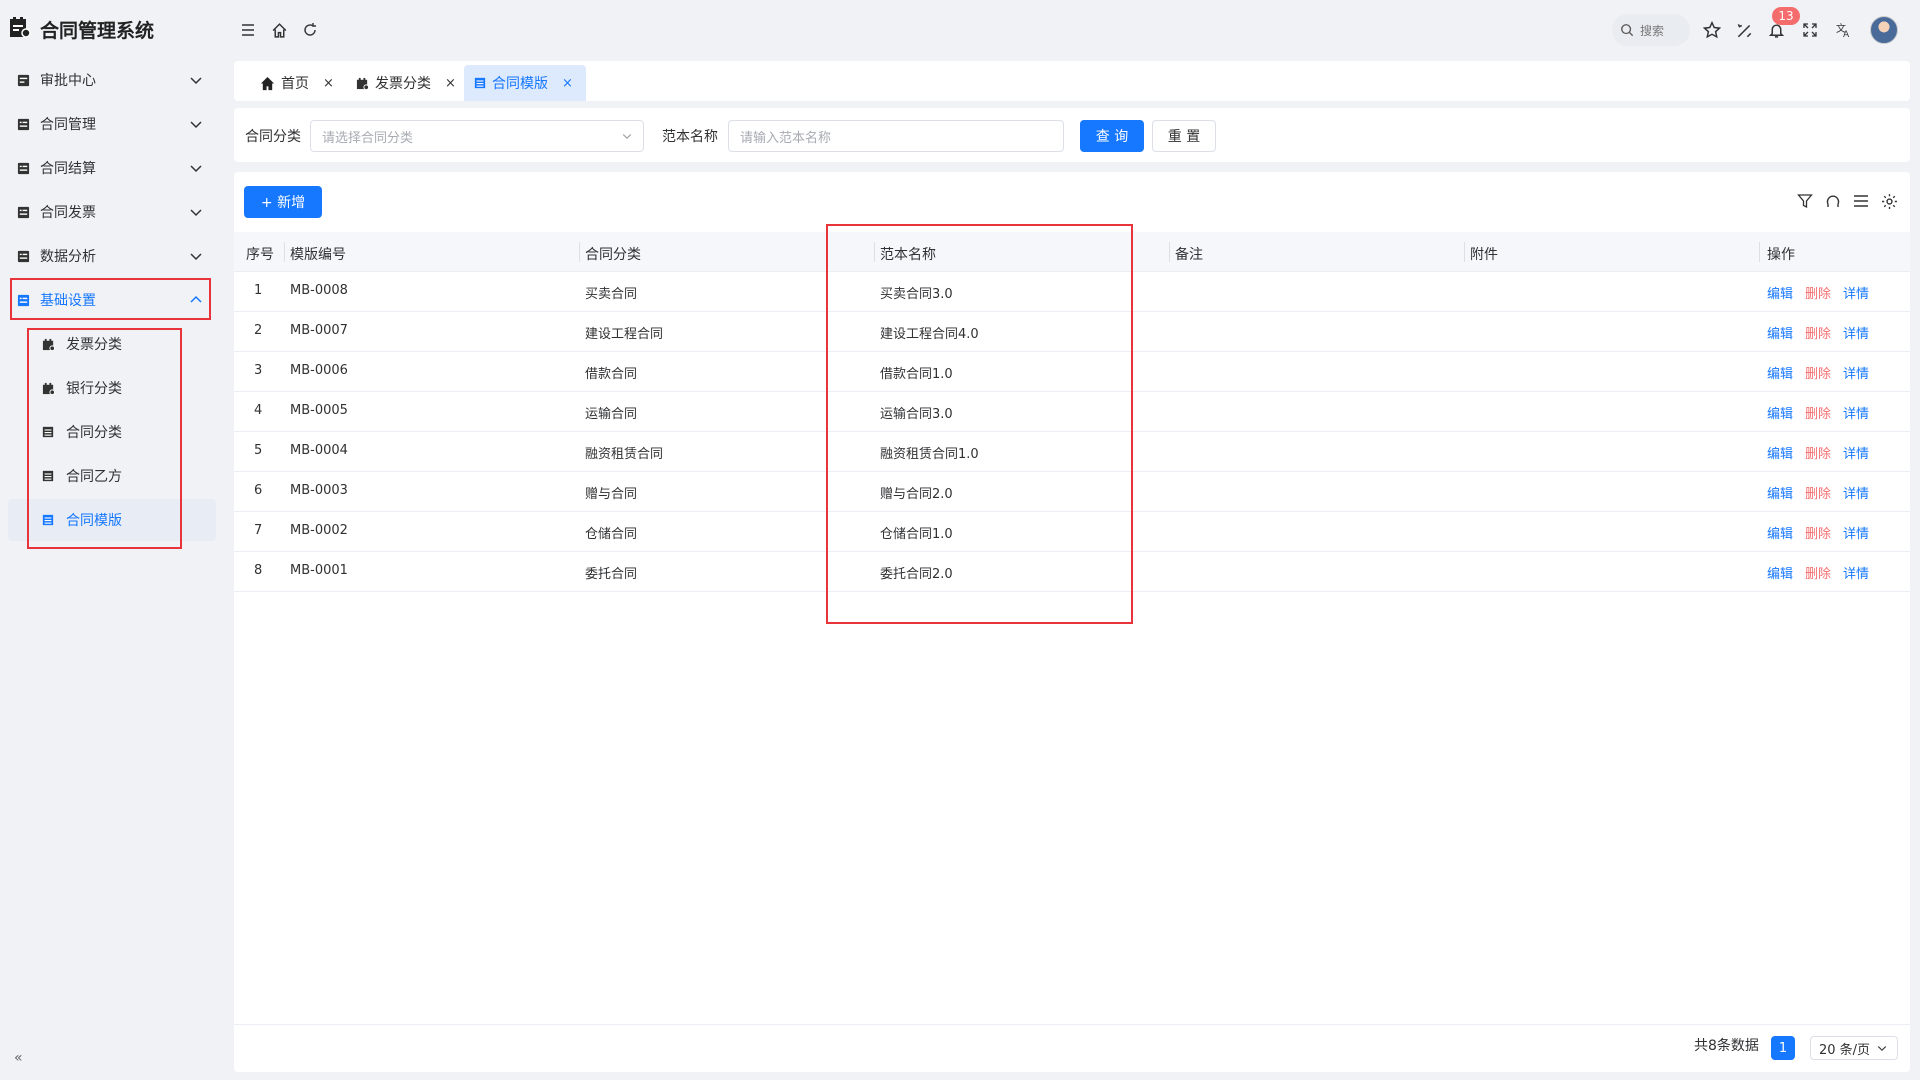 Image resolution: width=1920 pixels, height=1080 pixels. Describe the element at coordinates (68, 81) in the screenshot. I see `sidebar-item-label: 审批中心` at that location.